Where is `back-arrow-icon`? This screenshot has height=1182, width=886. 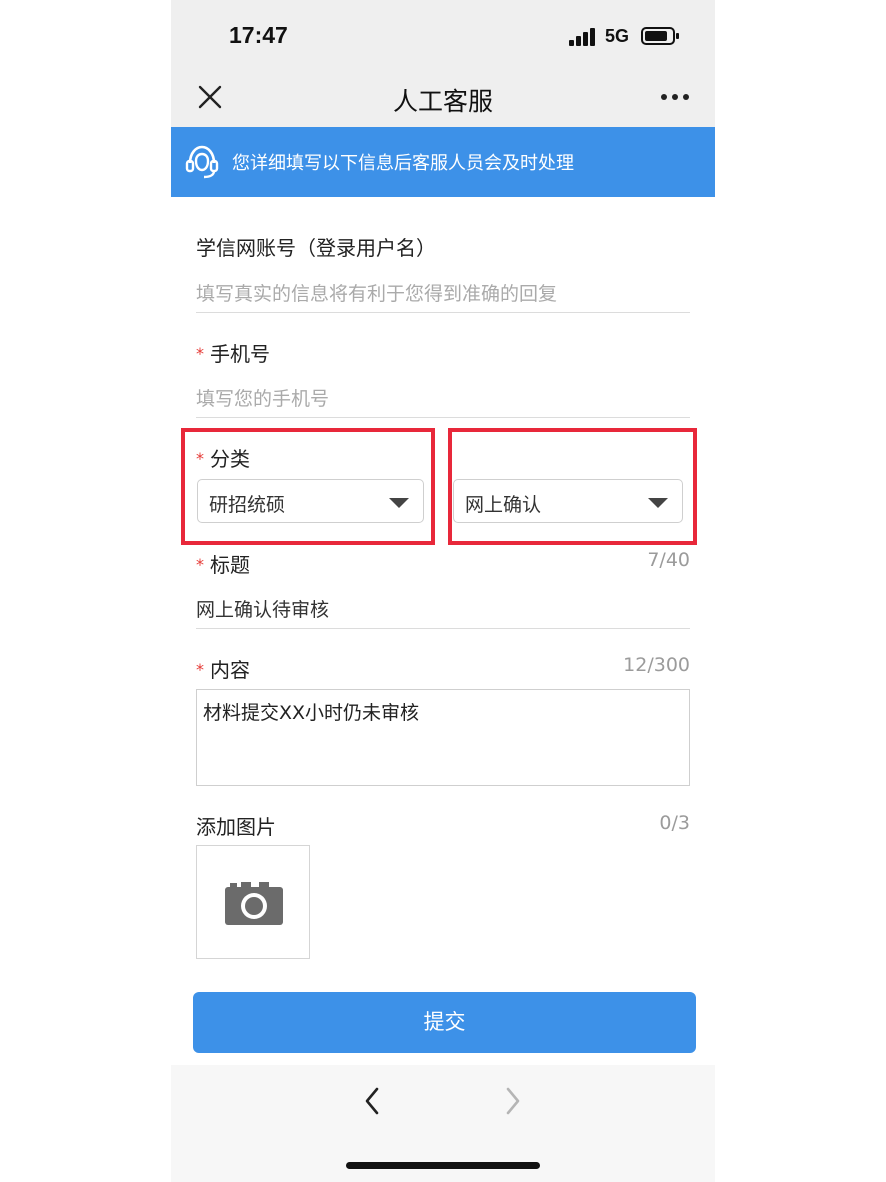 back-arrow-icon is located at coordinates (372, 1101).